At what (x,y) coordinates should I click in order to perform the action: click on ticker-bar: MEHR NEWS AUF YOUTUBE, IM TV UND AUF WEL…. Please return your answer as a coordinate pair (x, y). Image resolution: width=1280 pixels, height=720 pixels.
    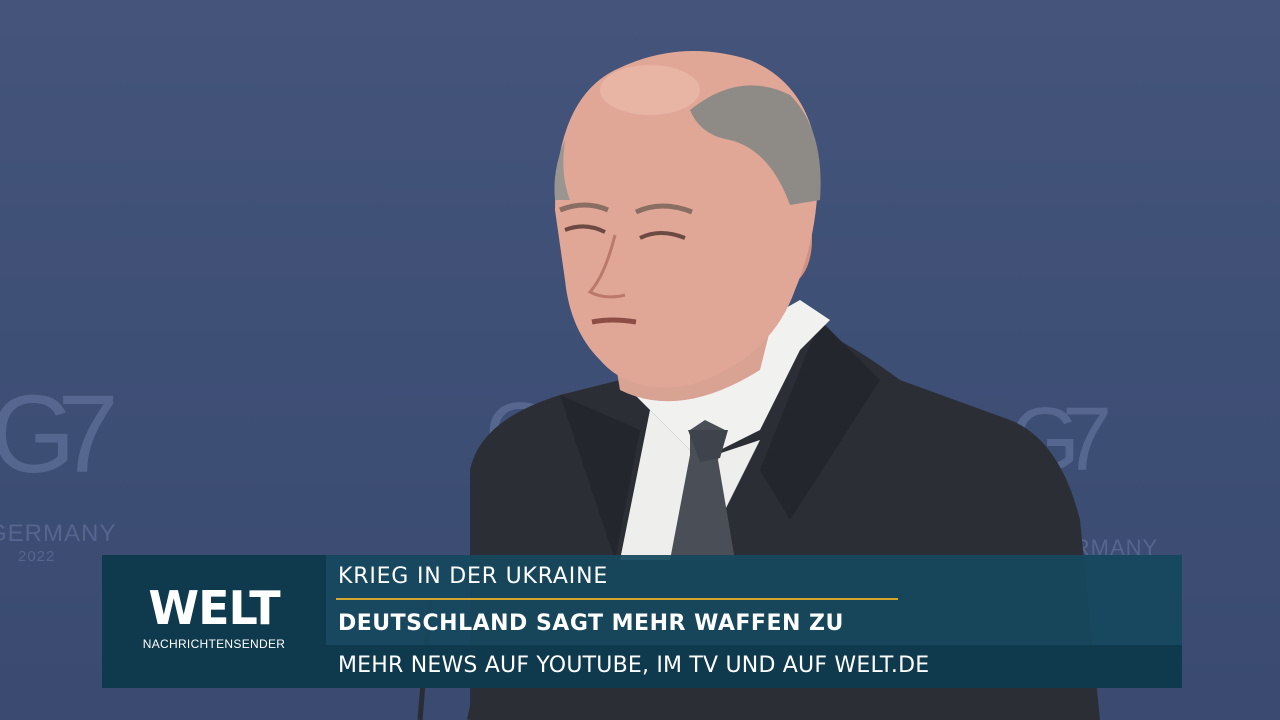
    Looking at the image, I should click on (754, 666).